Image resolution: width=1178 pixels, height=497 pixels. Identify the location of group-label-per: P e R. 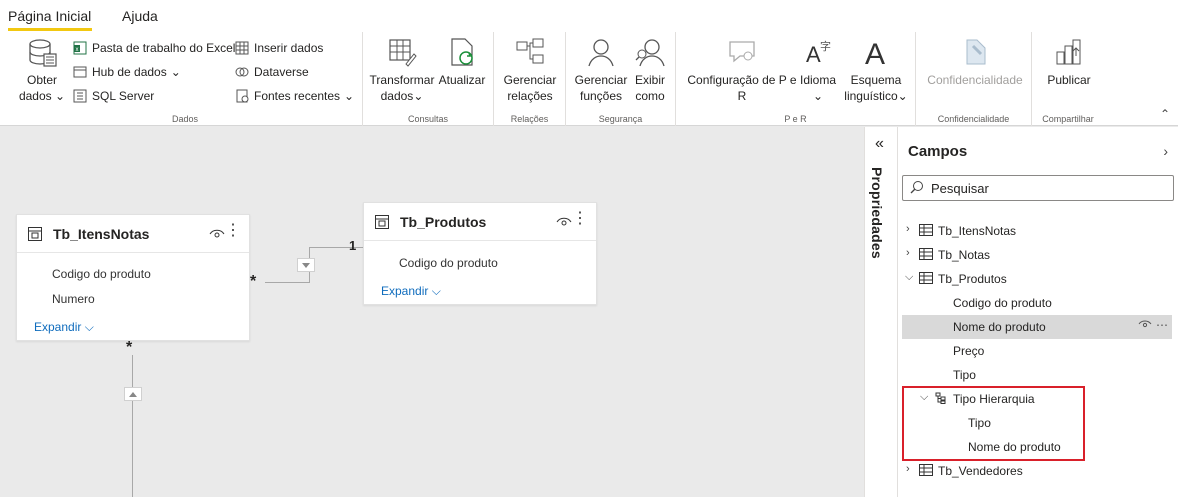
(795, 119).